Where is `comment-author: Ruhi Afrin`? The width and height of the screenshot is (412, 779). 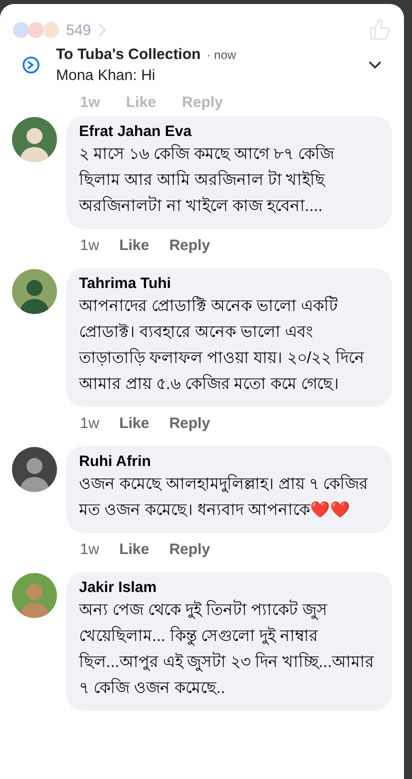
comment-author: Ruhi Afrin is located at coordinates (228, 461).